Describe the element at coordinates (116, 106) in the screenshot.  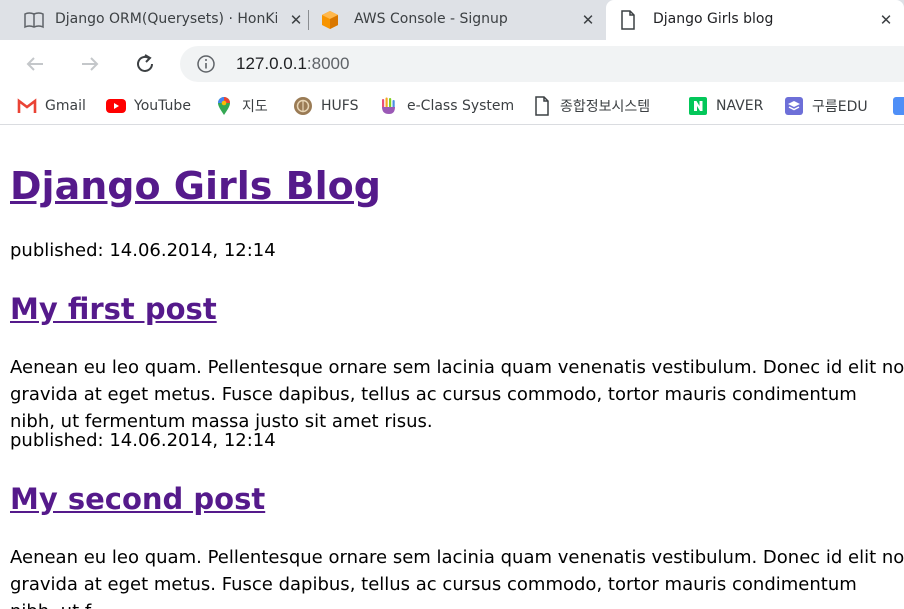
I see `youtube-icon` at that location.